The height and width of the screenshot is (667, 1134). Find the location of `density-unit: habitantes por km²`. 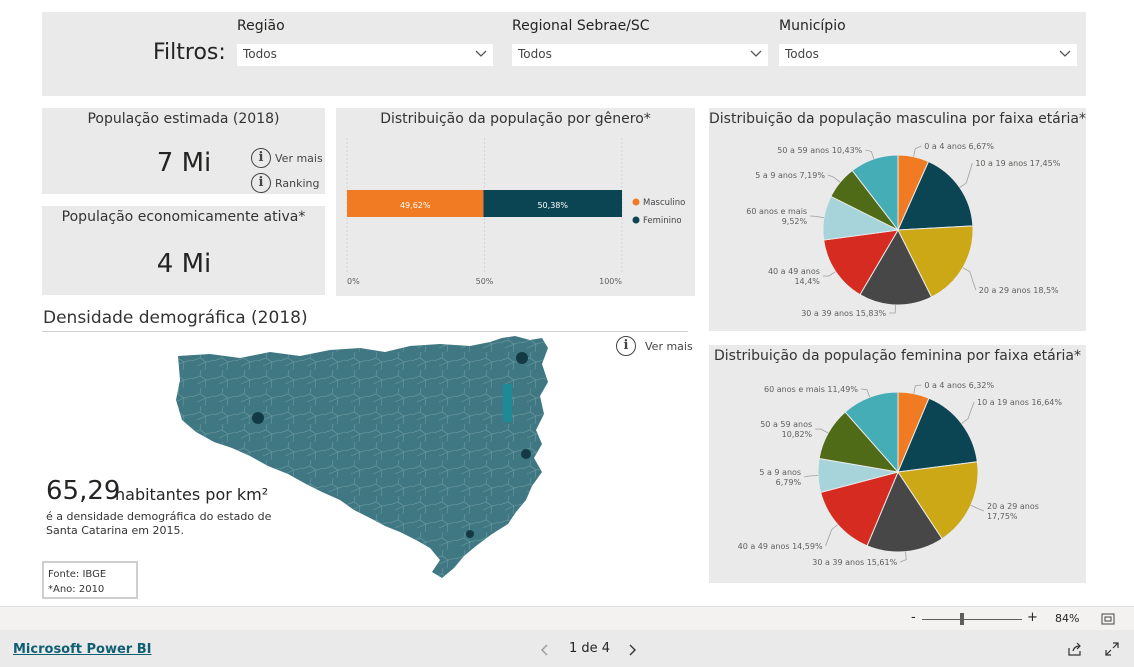

density-unit: habitantes por km² is located at coordinates (192, 494).